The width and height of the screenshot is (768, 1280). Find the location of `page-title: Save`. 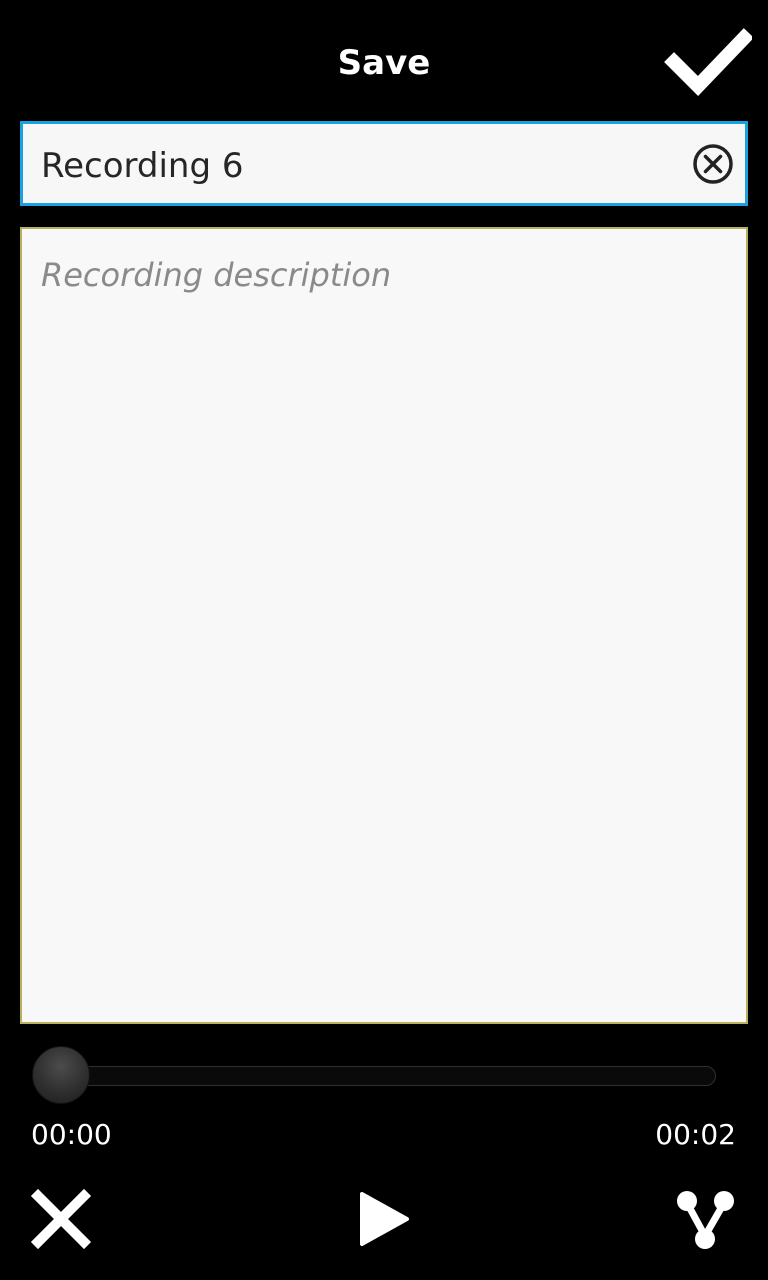

page-title: Save is located at coordinates (384, 63).